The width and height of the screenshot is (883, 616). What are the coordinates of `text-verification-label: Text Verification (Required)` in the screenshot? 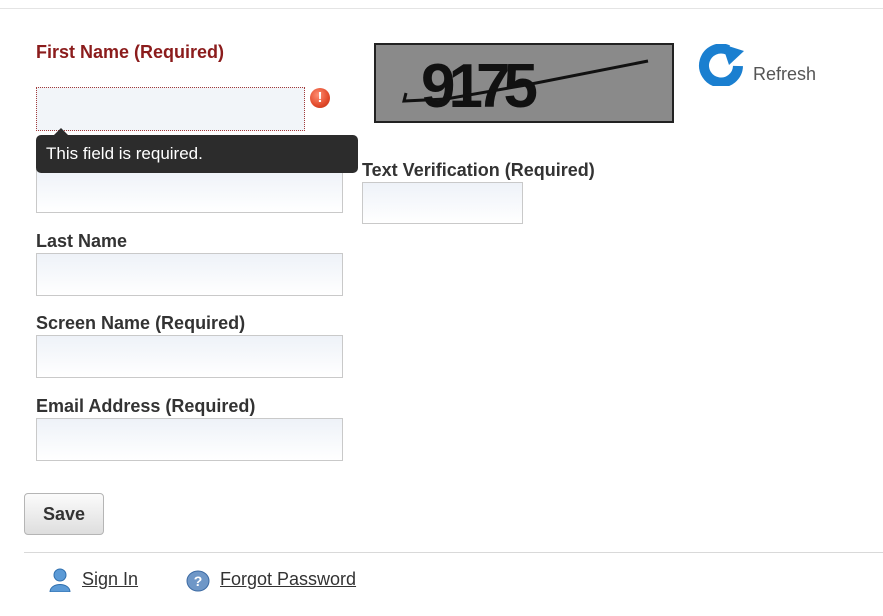 It's located at (478, 170).